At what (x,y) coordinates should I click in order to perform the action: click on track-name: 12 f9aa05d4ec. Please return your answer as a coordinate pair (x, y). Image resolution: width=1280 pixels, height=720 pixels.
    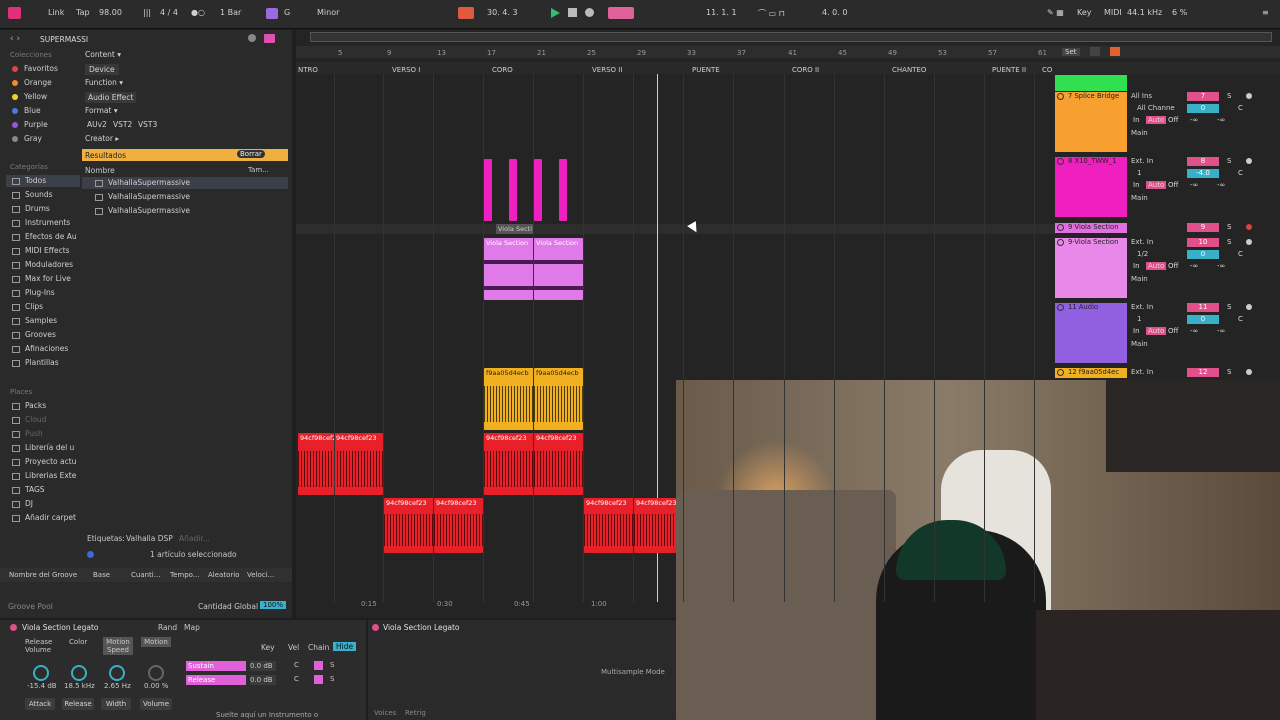
    Looking at the image, I should click on (1093, 372).